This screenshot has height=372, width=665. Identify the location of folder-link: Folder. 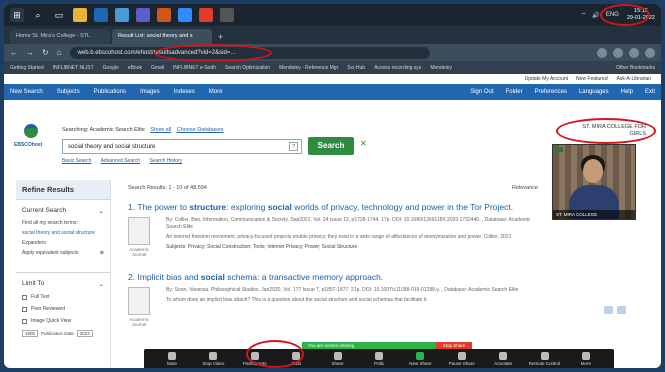
(514, 92).